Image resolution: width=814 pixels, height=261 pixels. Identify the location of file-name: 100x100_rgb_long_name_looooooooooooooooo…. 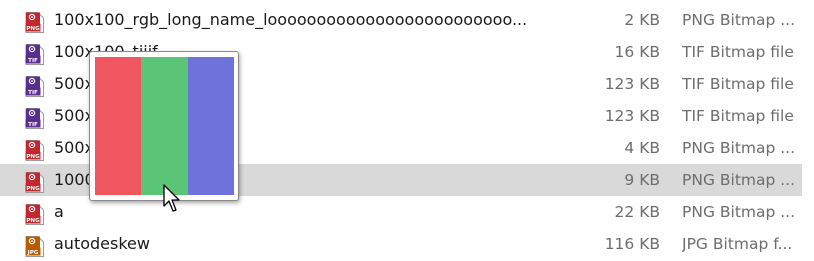
(291, 20).